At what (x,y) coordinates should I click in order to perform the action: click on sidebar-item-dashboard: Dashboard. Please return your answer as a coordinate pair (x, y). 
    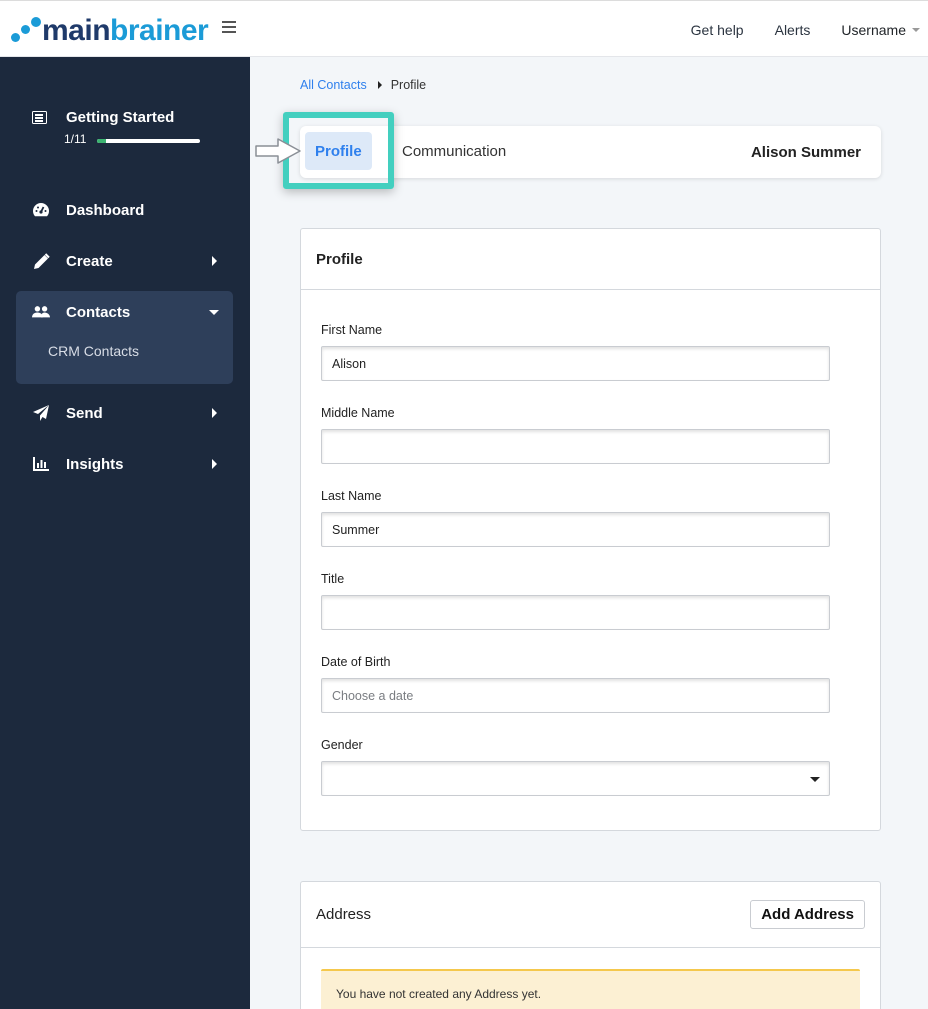
    Looking at the image, I should click on (124, 210).